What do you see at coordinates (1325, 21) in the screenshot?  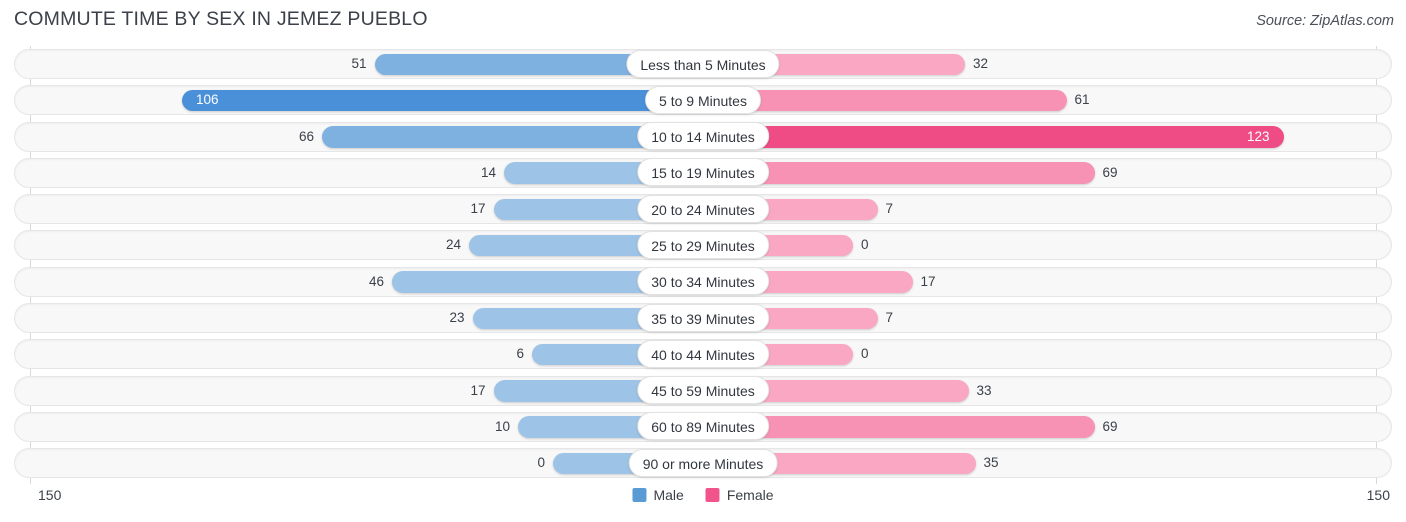 I see `source-attribution: Source: ZipAtlas.com` at bounding box center [1325, 21].